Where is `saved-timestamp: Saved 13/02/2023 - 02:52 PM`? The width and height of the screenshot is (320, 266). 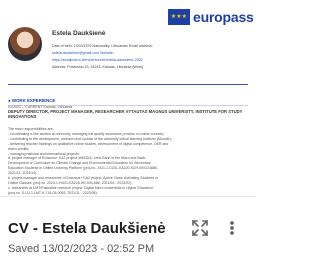
saved-timestamp: Saved 13/02/2023 - 02:52 PM is located at coordinates (81, 249).